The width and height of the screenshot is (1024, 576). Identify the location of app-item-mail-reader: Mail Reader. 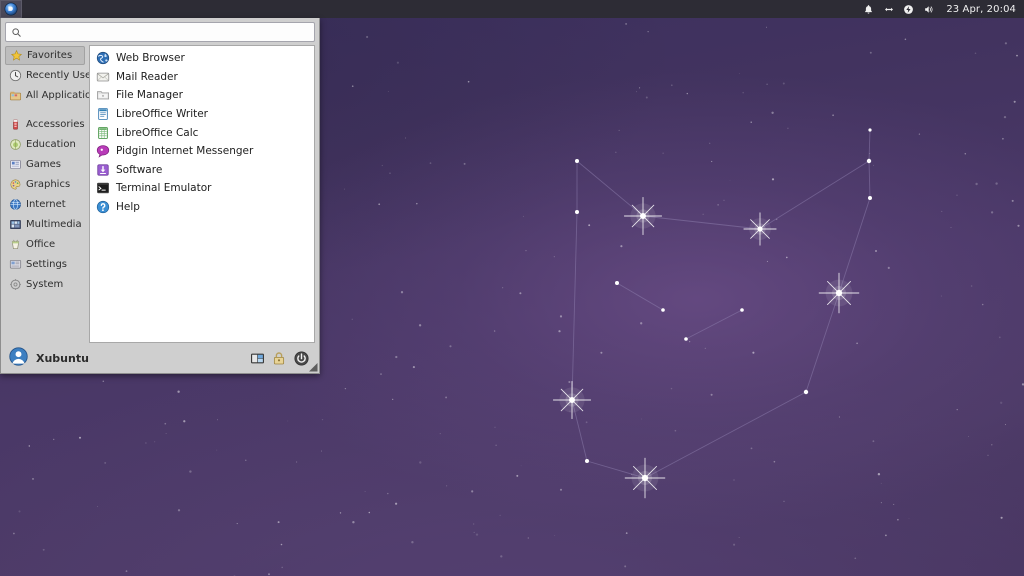
(202, 77).